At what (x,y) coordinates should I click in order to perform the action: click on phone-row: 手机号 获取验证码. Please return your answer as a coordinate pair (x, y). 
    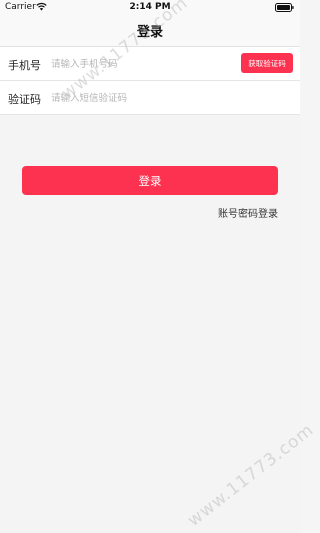
    Looking at the image, I should click on (150, 64).